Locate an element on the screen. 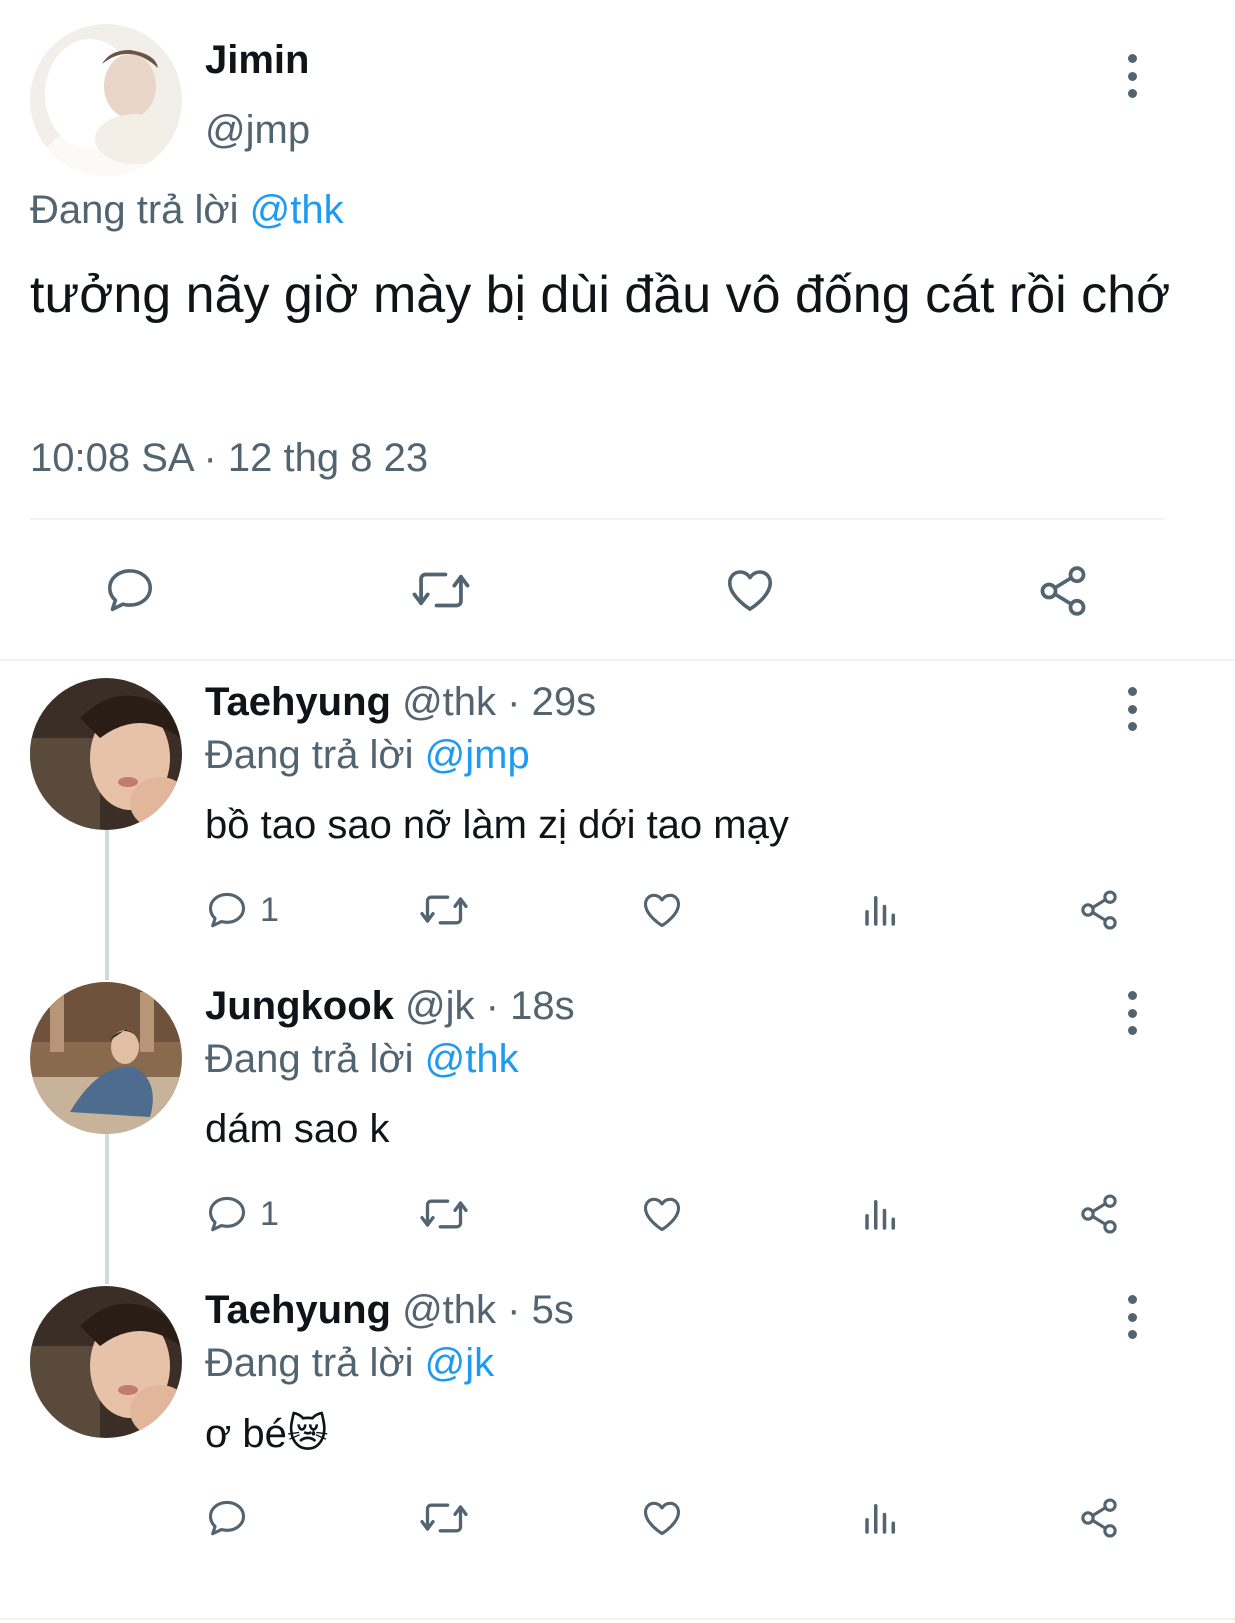  reply-header: Taehyung @thk · 29s is located at coordinates (400, 702).